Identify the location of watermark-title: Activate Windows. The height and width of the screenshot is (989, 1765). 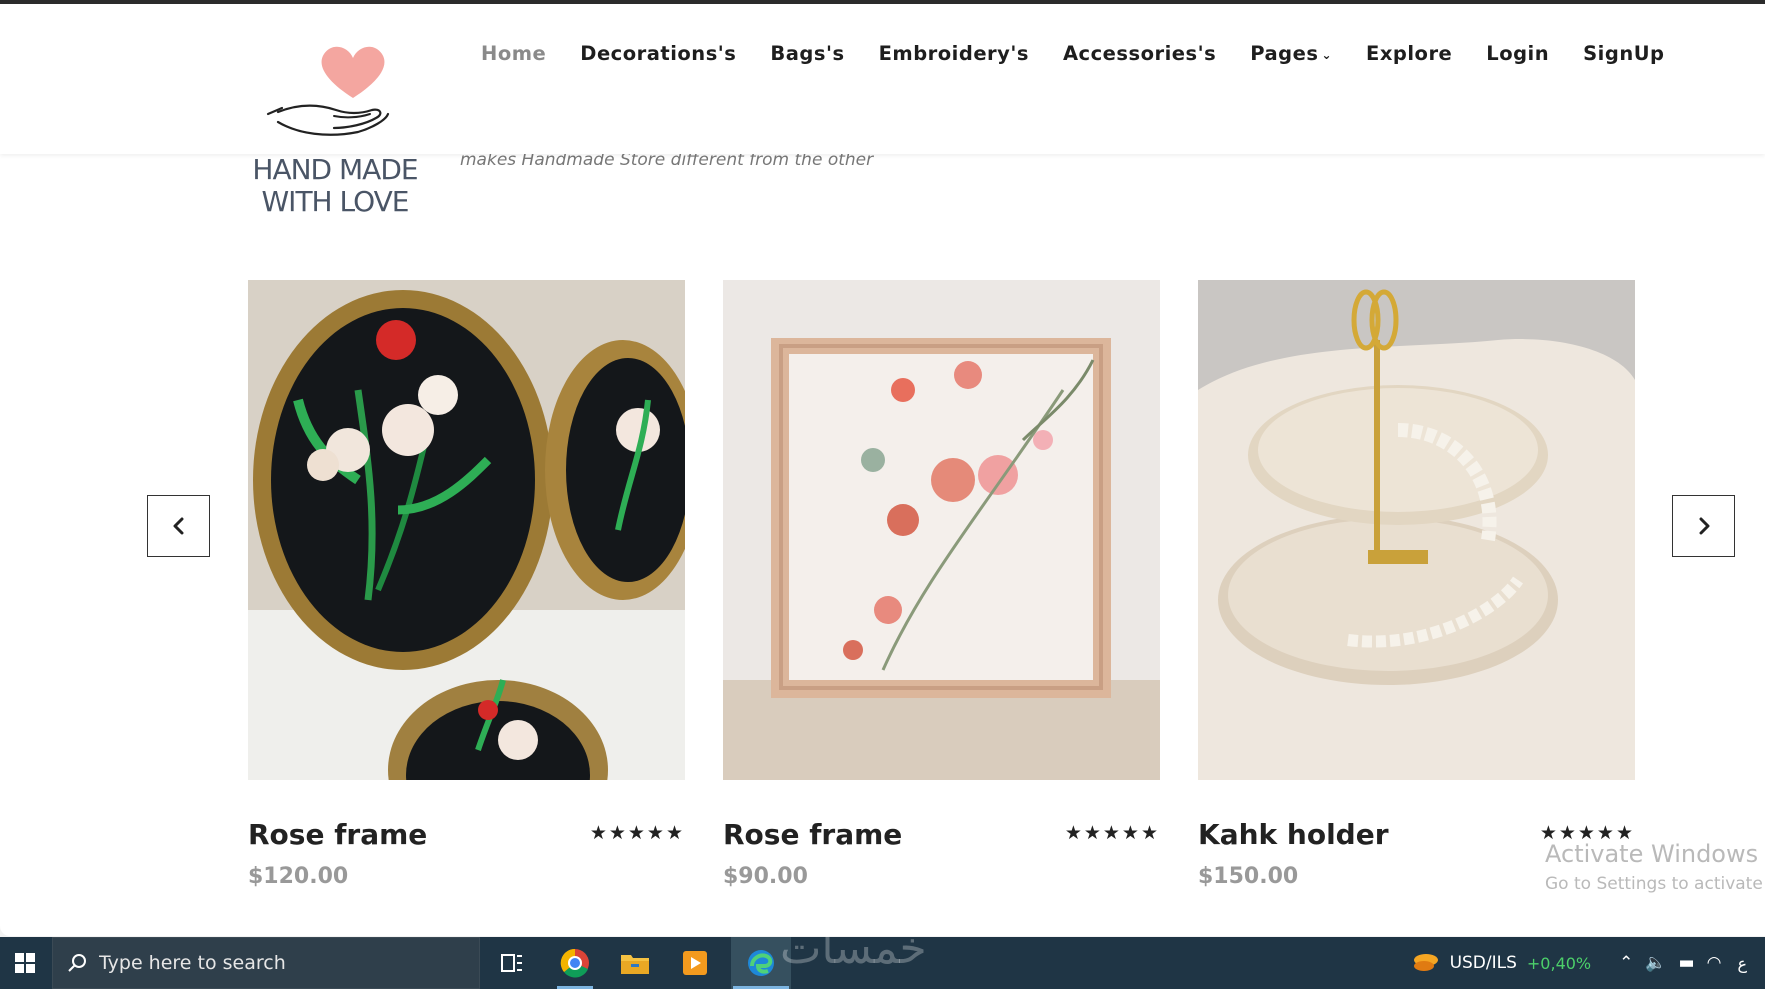
(1652, 854).